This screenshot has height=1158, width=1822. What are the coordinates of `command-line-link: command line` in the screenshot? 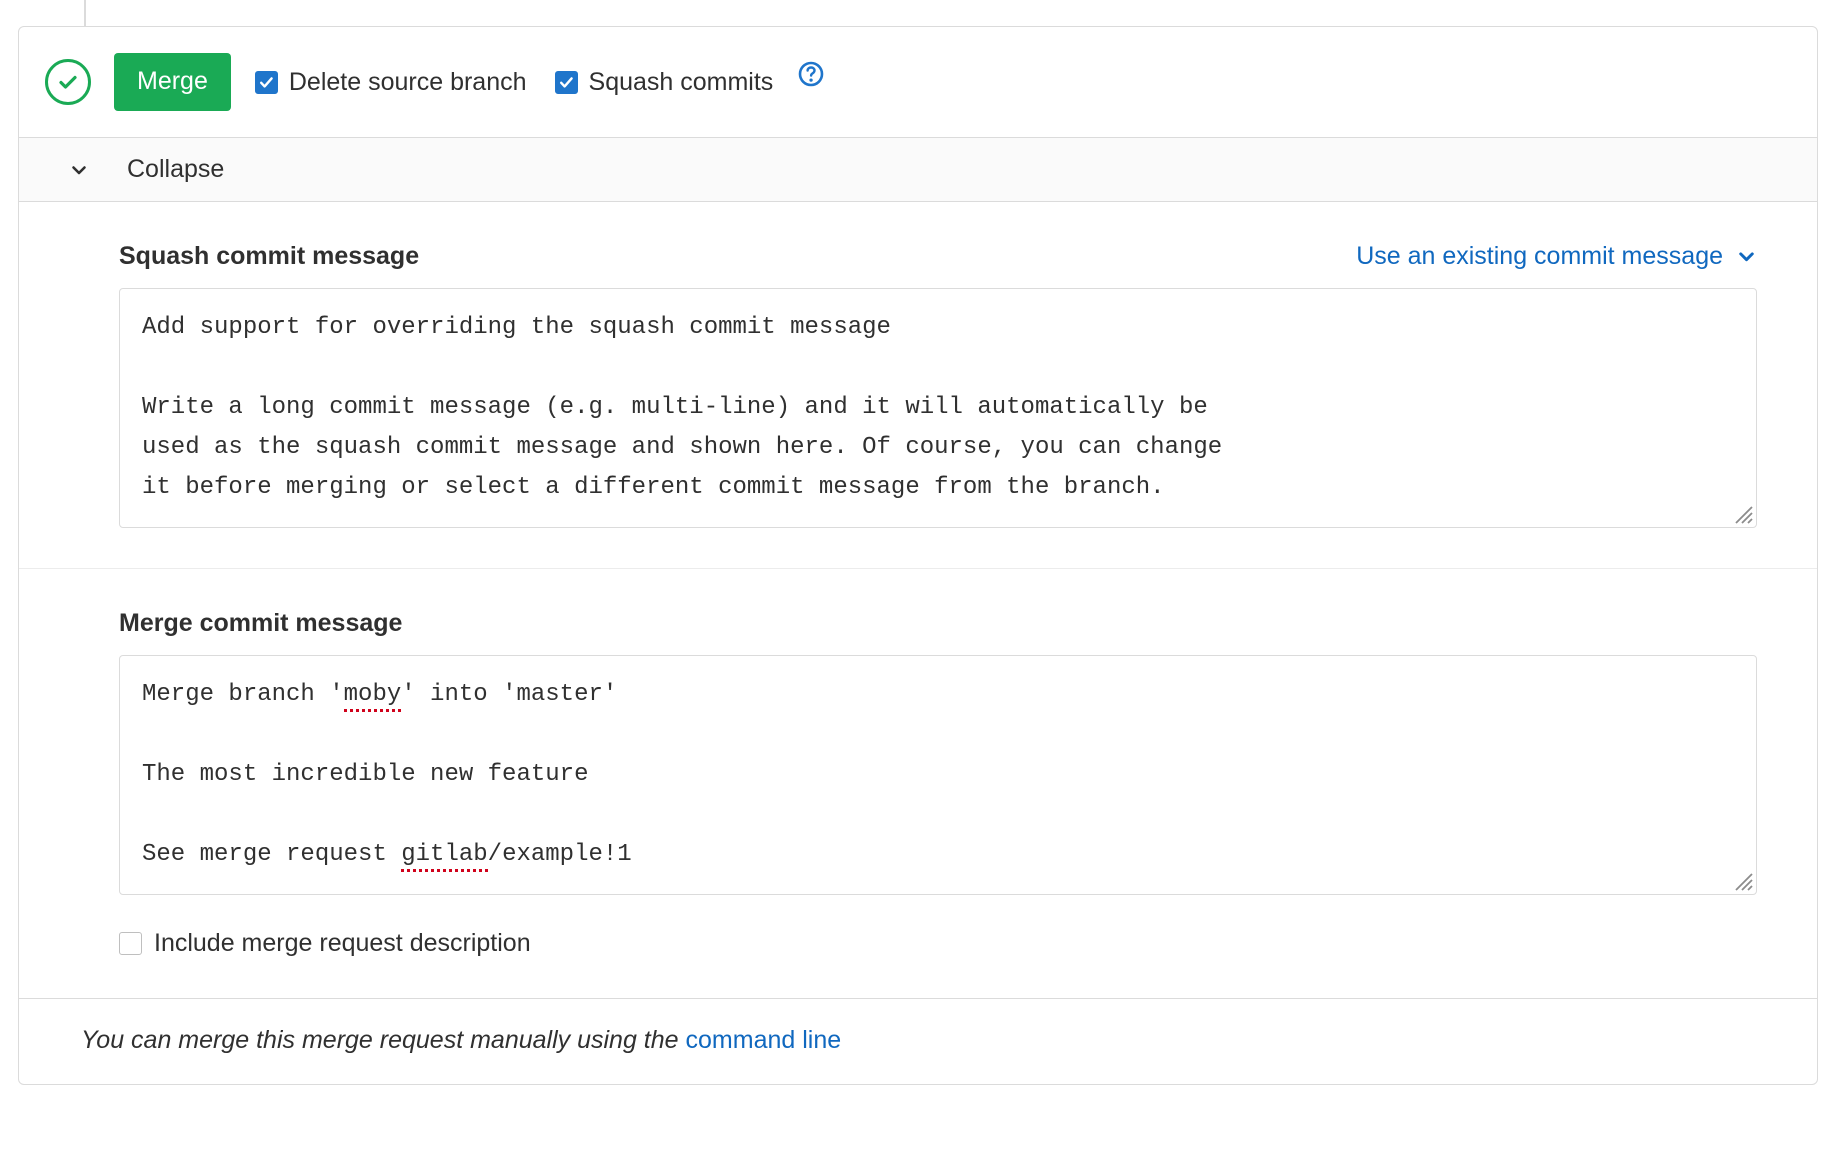 It's located at (764, 1040).